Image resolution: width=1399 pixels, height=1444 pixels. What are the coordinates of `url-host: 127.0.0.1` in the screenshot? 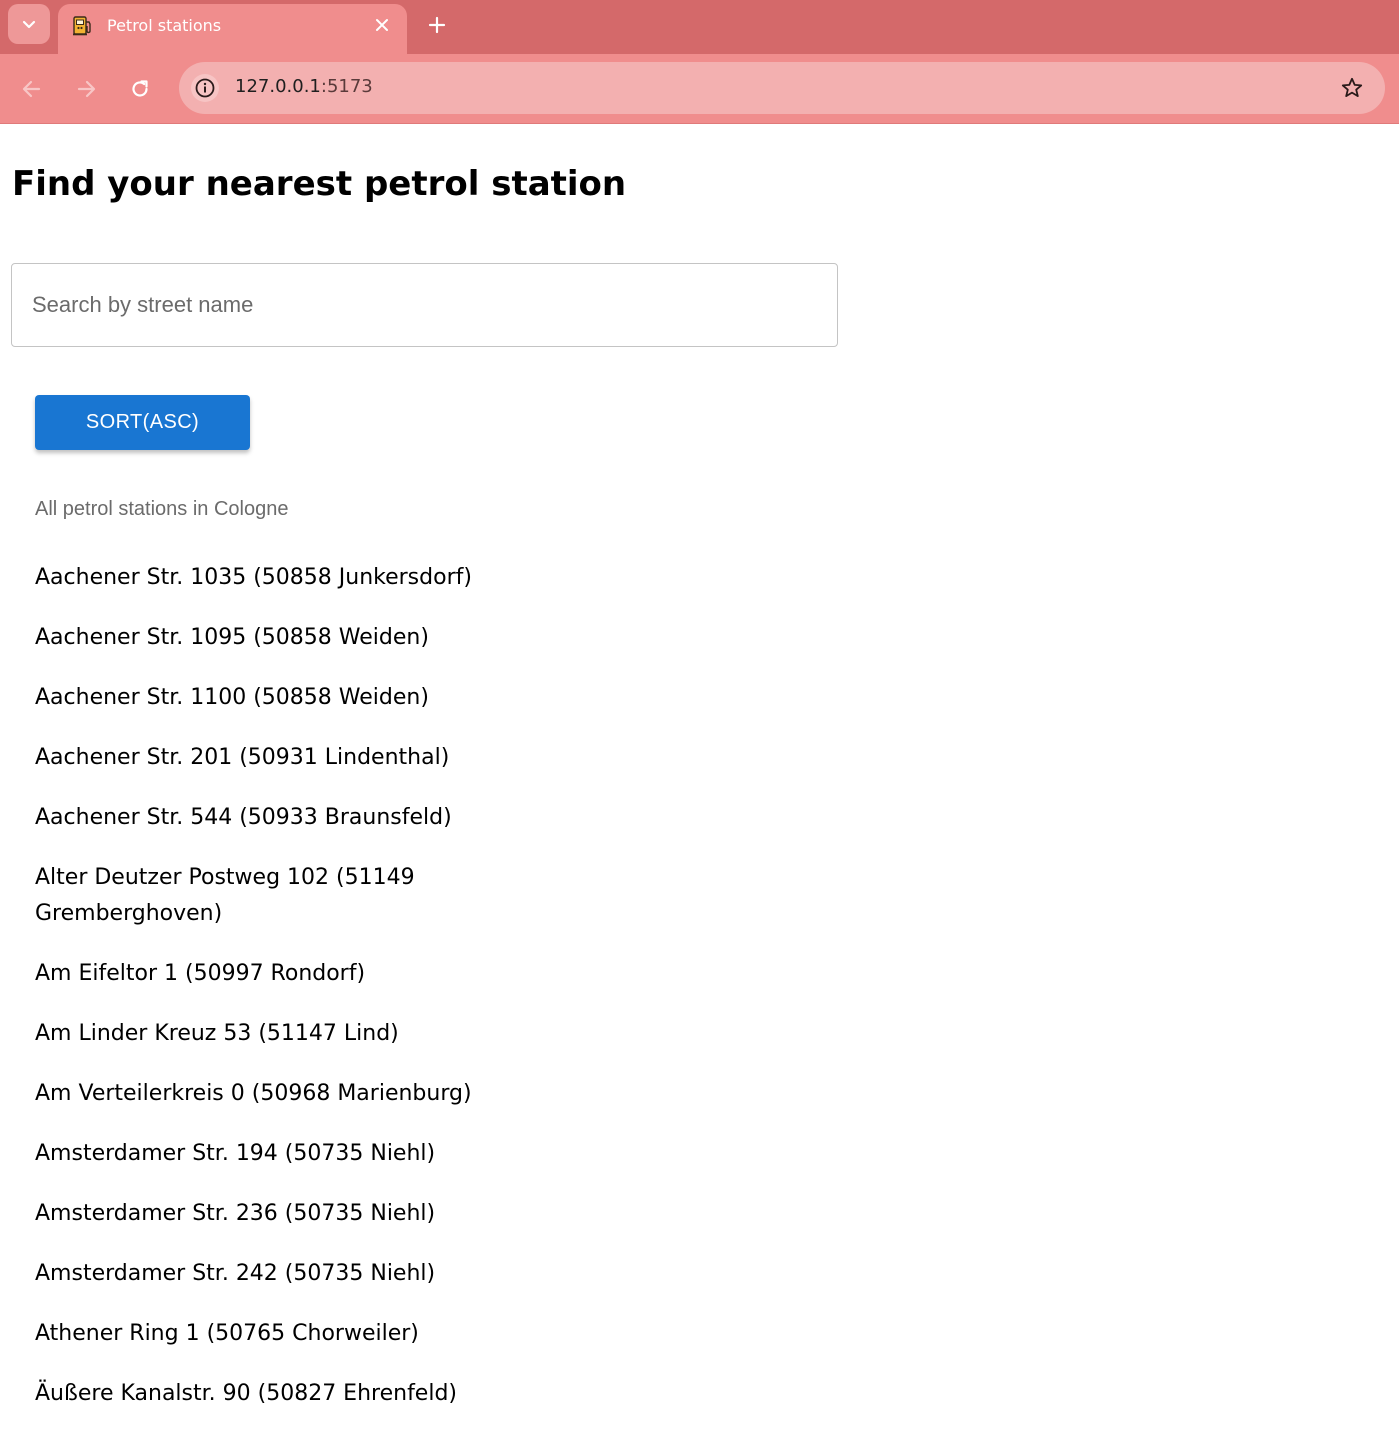 It's located at (278, 86).